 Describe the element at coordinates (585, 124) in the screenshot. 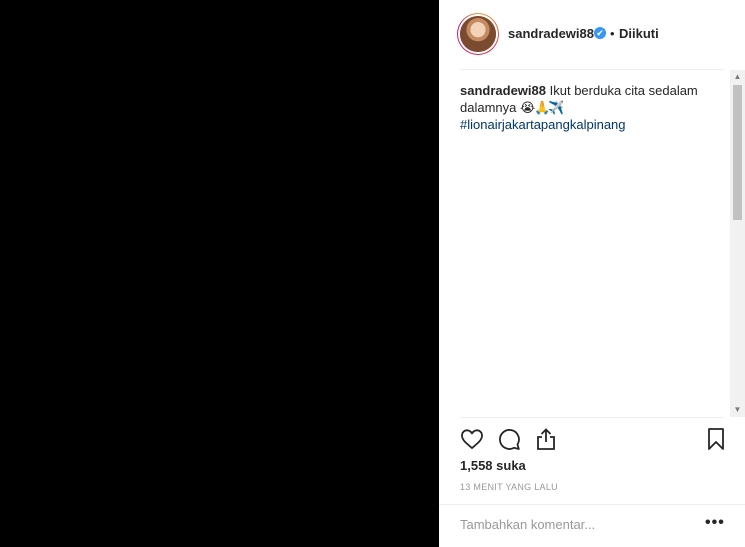

I see `hashtag-link: #lionairjakartapangkalpinang` at that location.